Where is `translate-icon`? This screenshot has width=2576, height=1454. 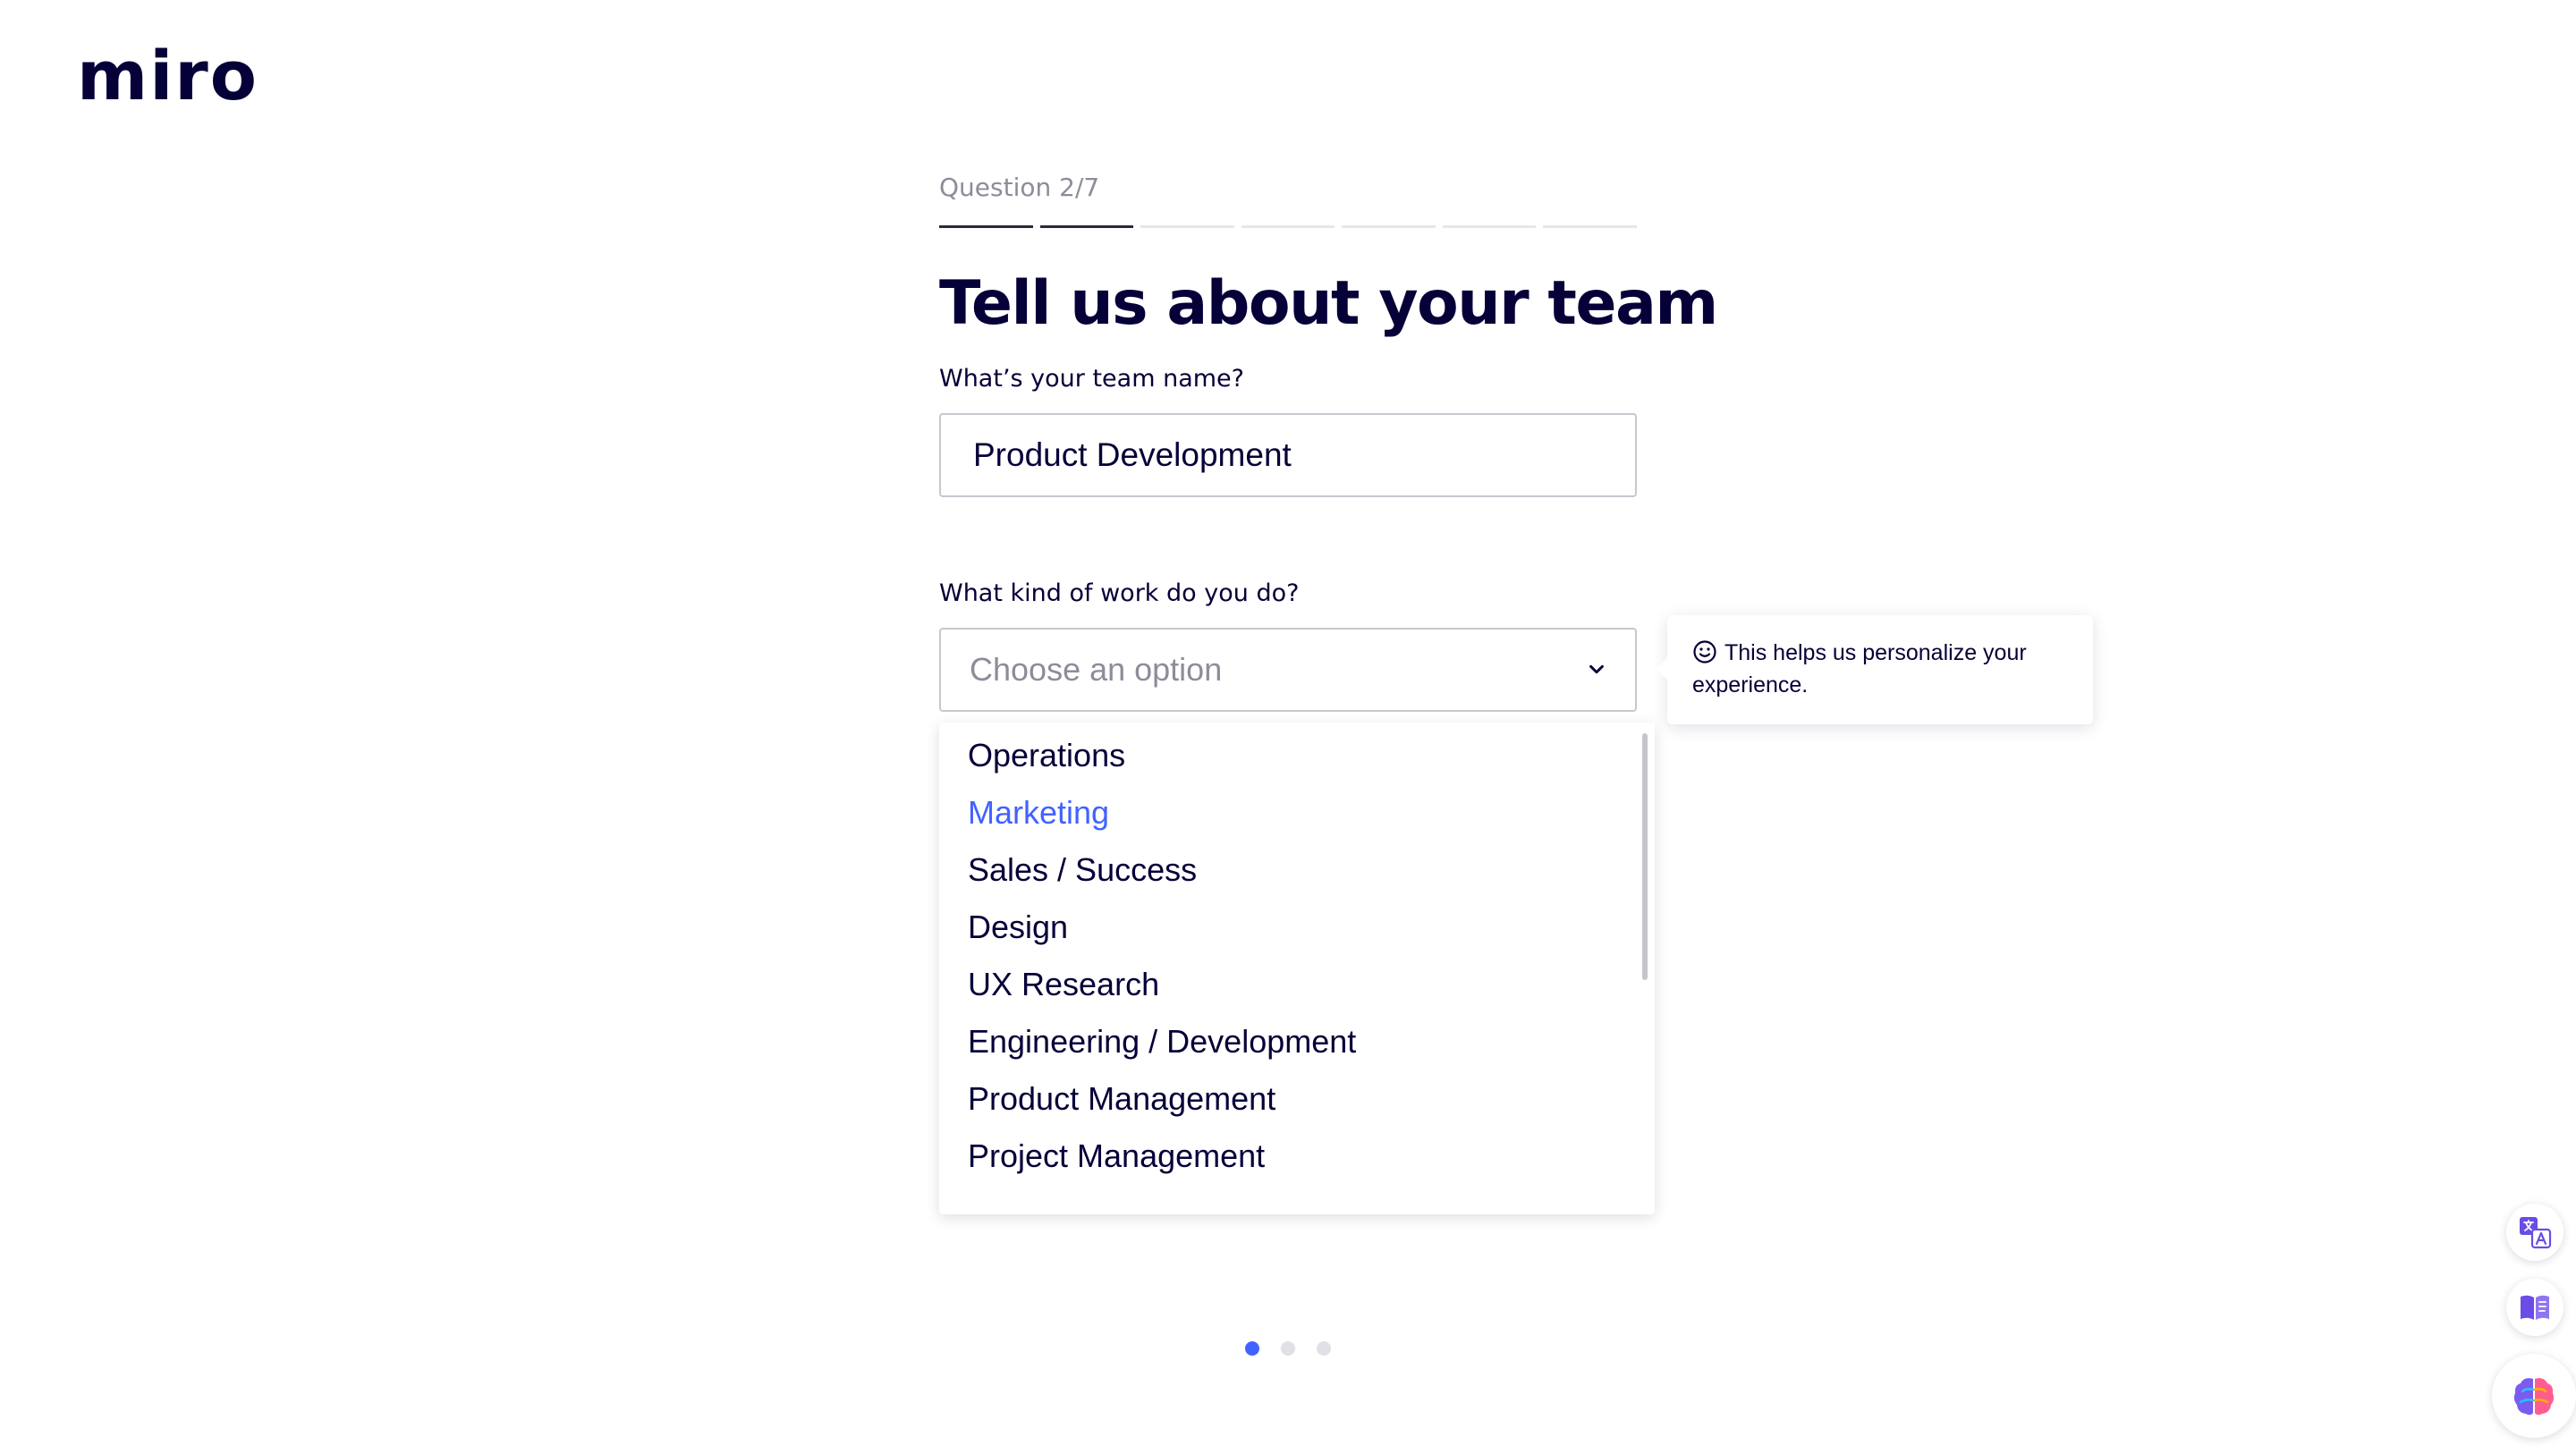 translate-icon is located at coordinates (2536, 1233).